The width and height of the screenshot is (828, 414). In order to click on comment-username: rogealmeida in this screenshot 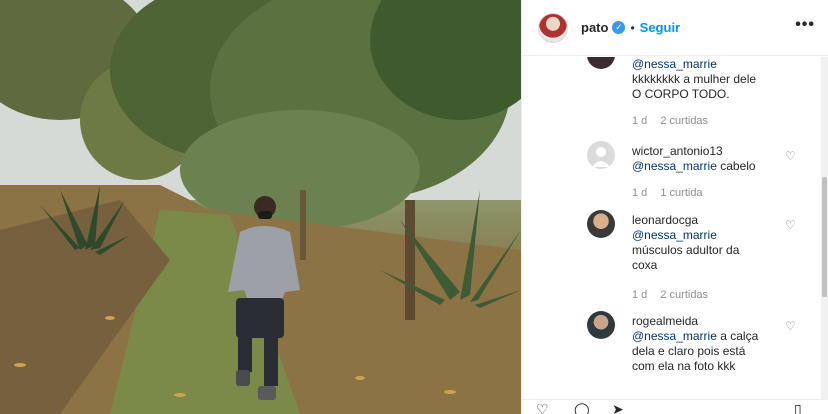, I will do `click(665, 321)`.